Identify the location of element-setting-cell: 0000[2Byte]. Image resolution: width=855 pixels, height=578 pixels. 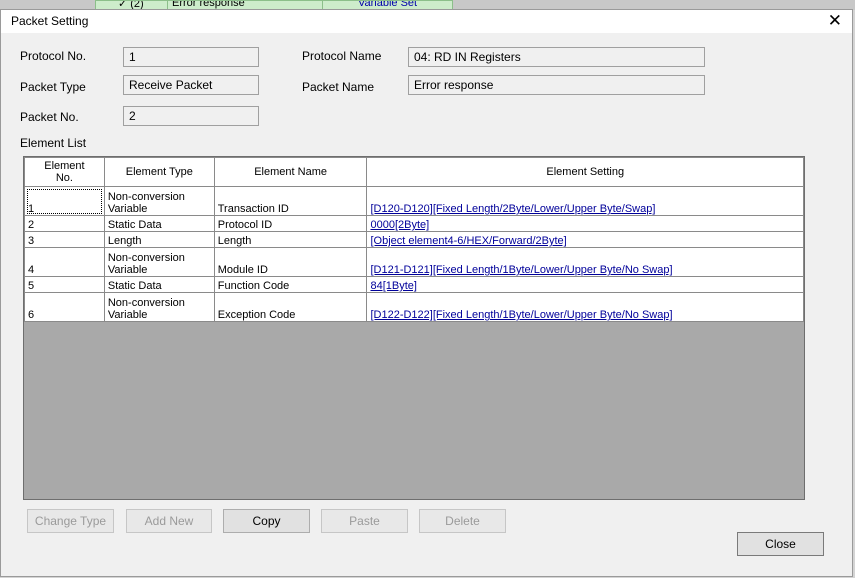
(585, 223).